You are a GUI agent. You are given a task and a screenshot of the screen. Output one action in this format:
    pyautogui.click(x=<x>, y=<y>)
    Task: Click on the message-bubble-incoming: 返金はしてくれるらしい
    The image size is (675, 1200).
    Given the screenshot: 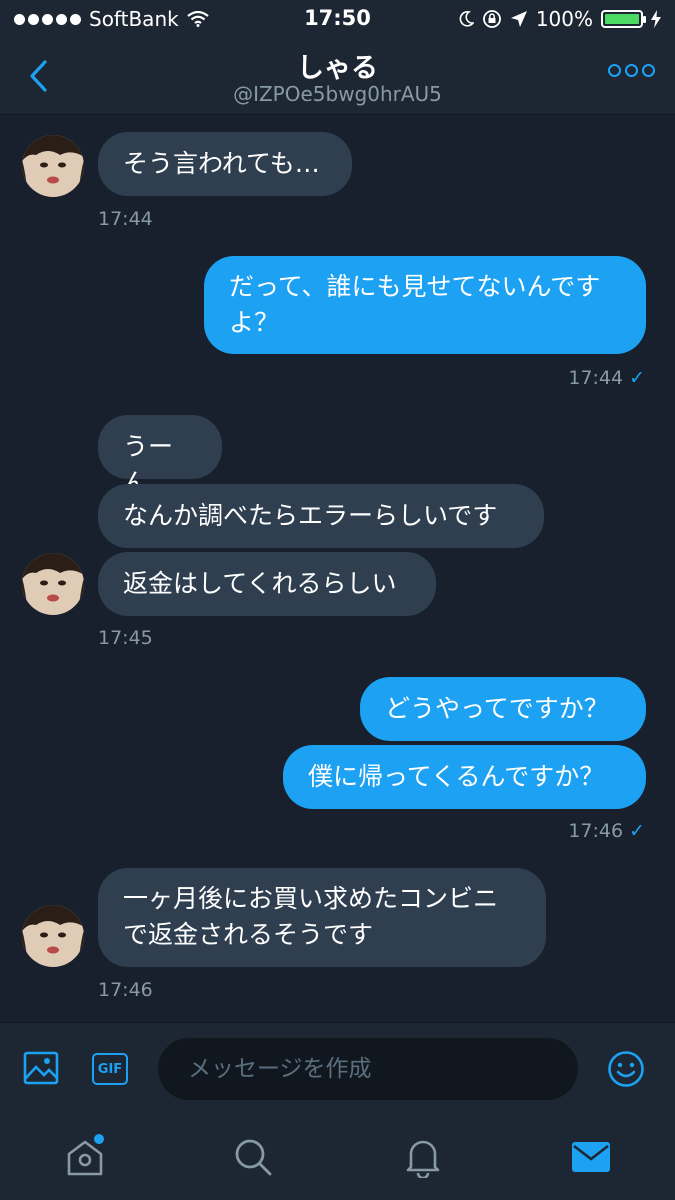 What is the action you would take?
    pyautogui.click(x=267, y=584)
    